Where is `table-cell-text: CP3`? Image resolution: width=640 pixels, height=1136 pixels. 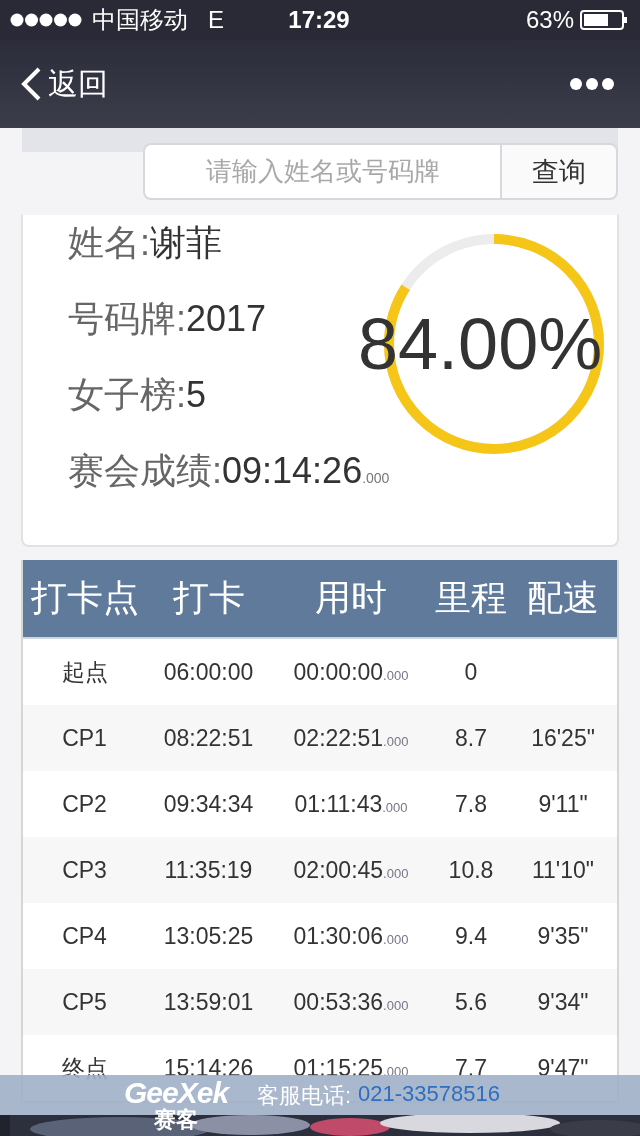 table-cell-text: CP3 is located at coordinates (84, 870).